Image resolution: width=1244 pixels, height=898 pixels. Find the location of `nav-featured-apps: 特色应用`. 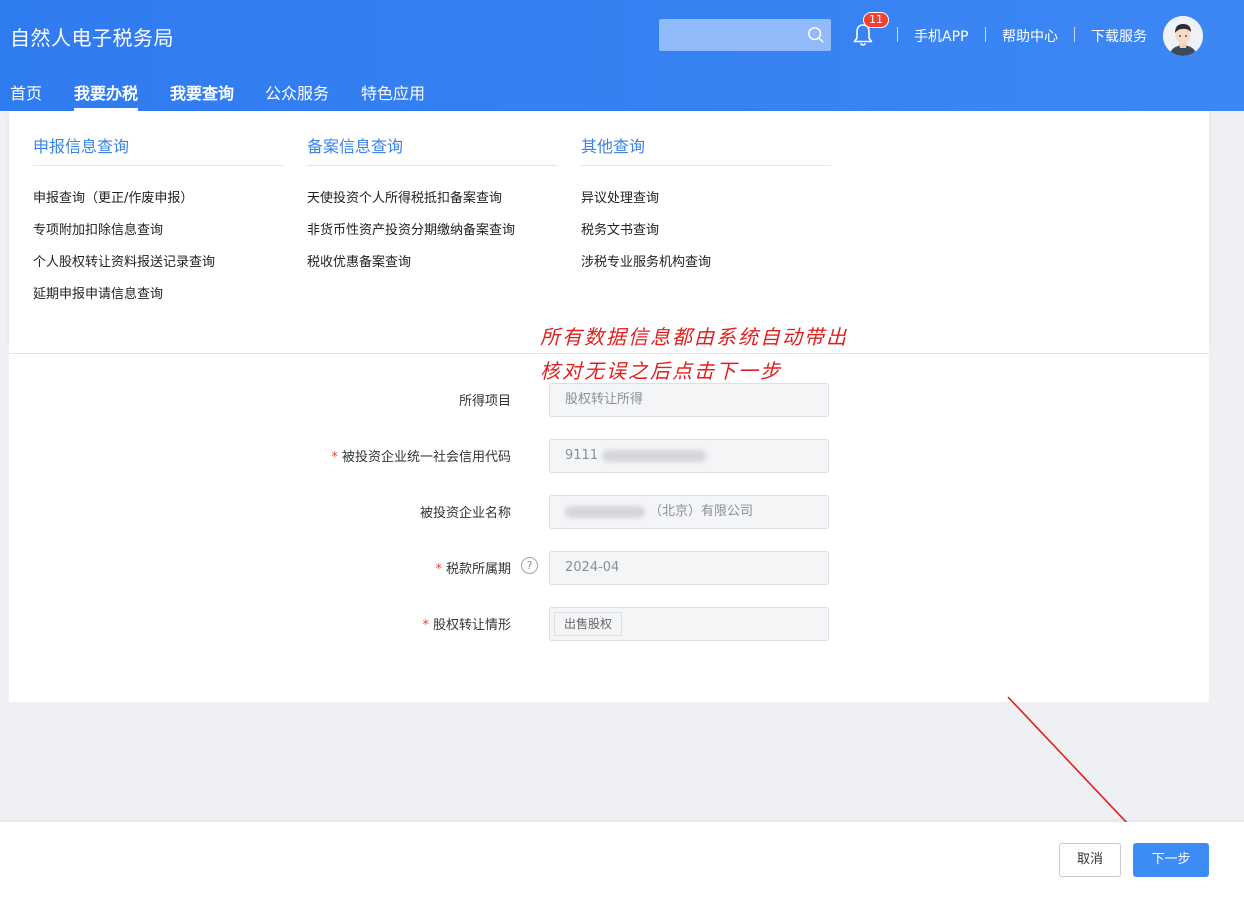

nav-featured-apps: 特色应用 is located at coordinates (393, 95).